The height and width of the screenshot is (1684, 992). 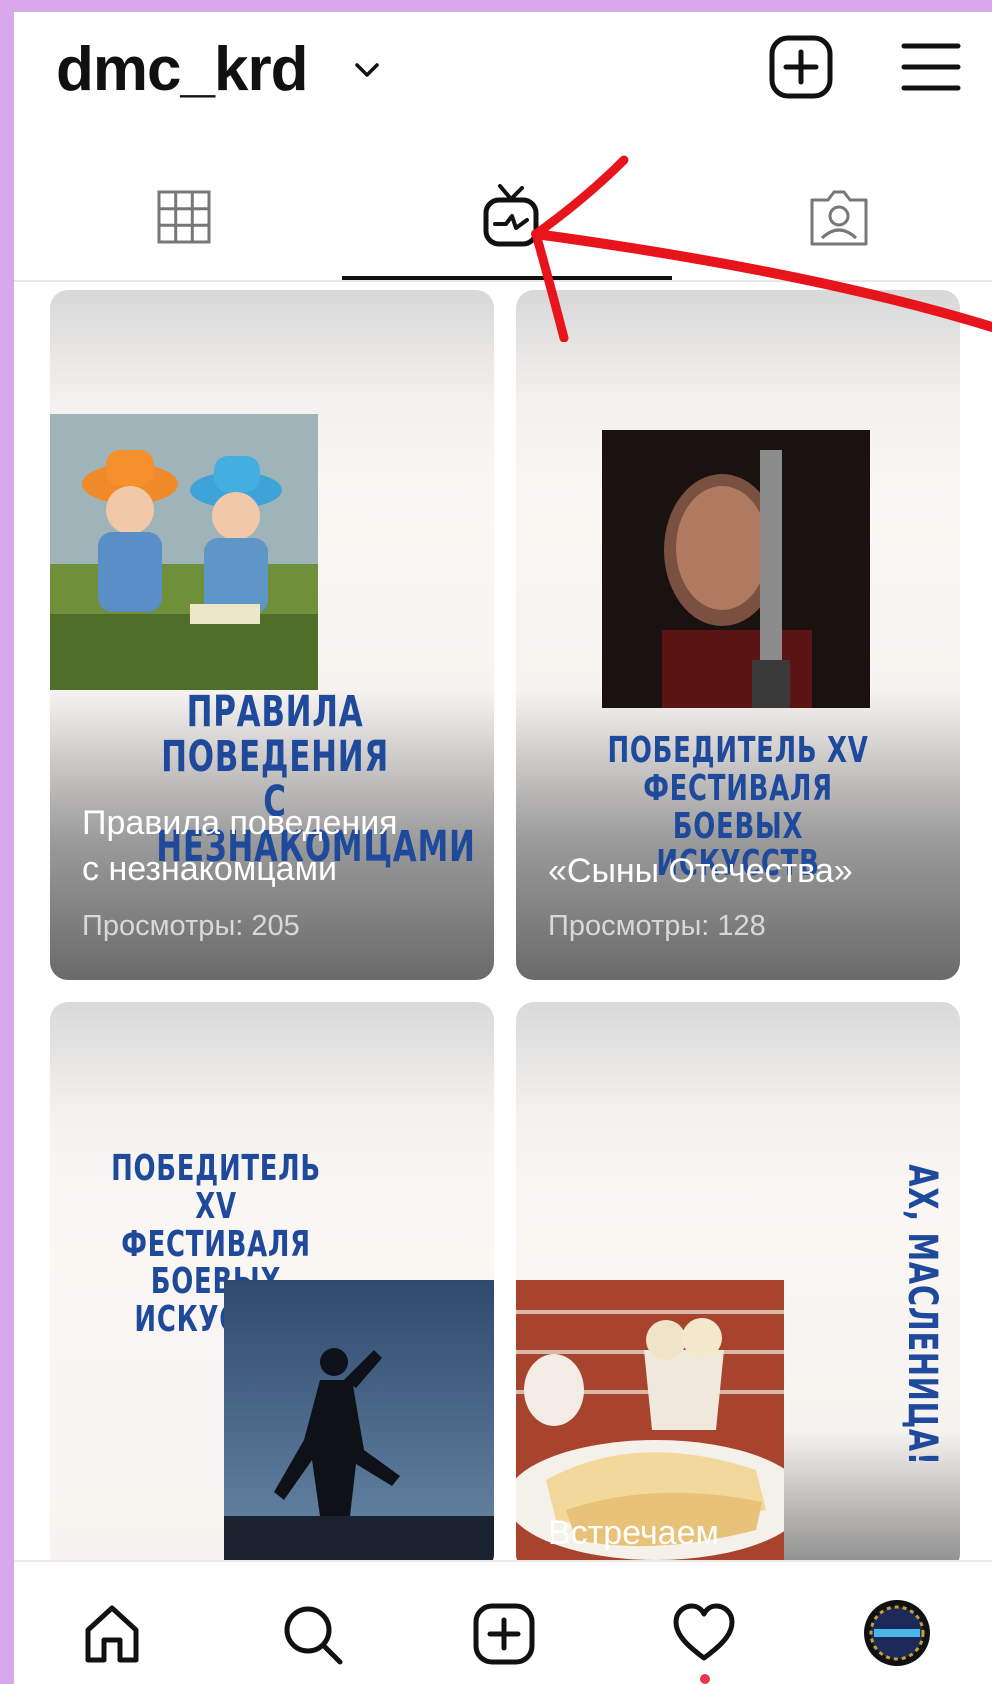 What do you see at coordinates (182, 69) in the screenshot?
I see `account-username: dmc_krd` at bounding box center [182, 69].